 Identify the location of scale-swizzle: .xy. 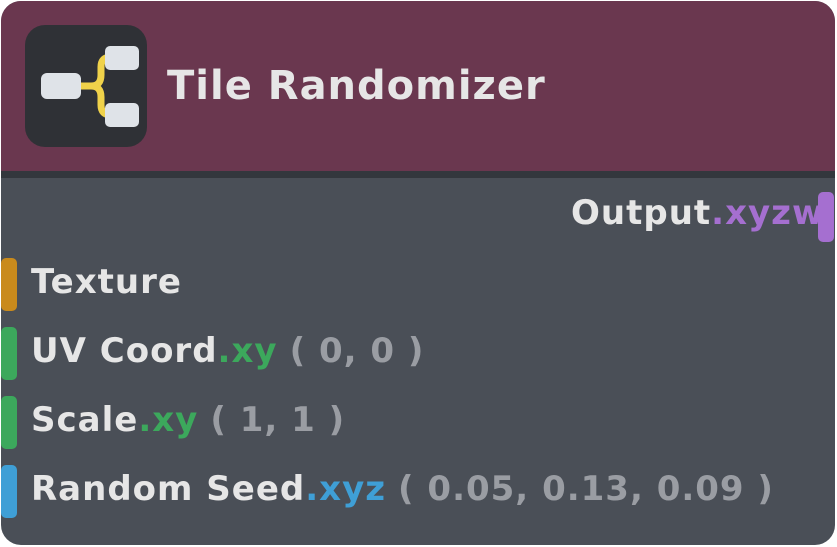
(168, 420).